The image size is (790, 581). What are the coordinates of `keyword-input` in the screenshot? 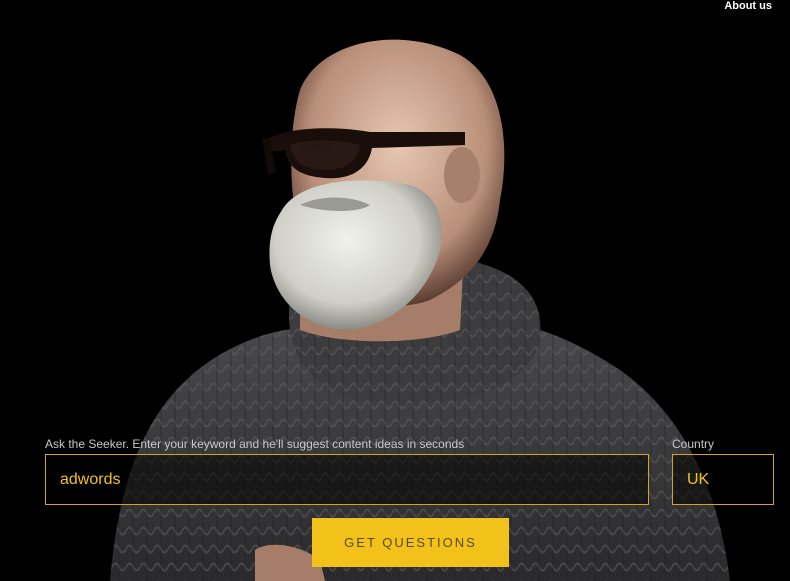 It's located at (347, 479).